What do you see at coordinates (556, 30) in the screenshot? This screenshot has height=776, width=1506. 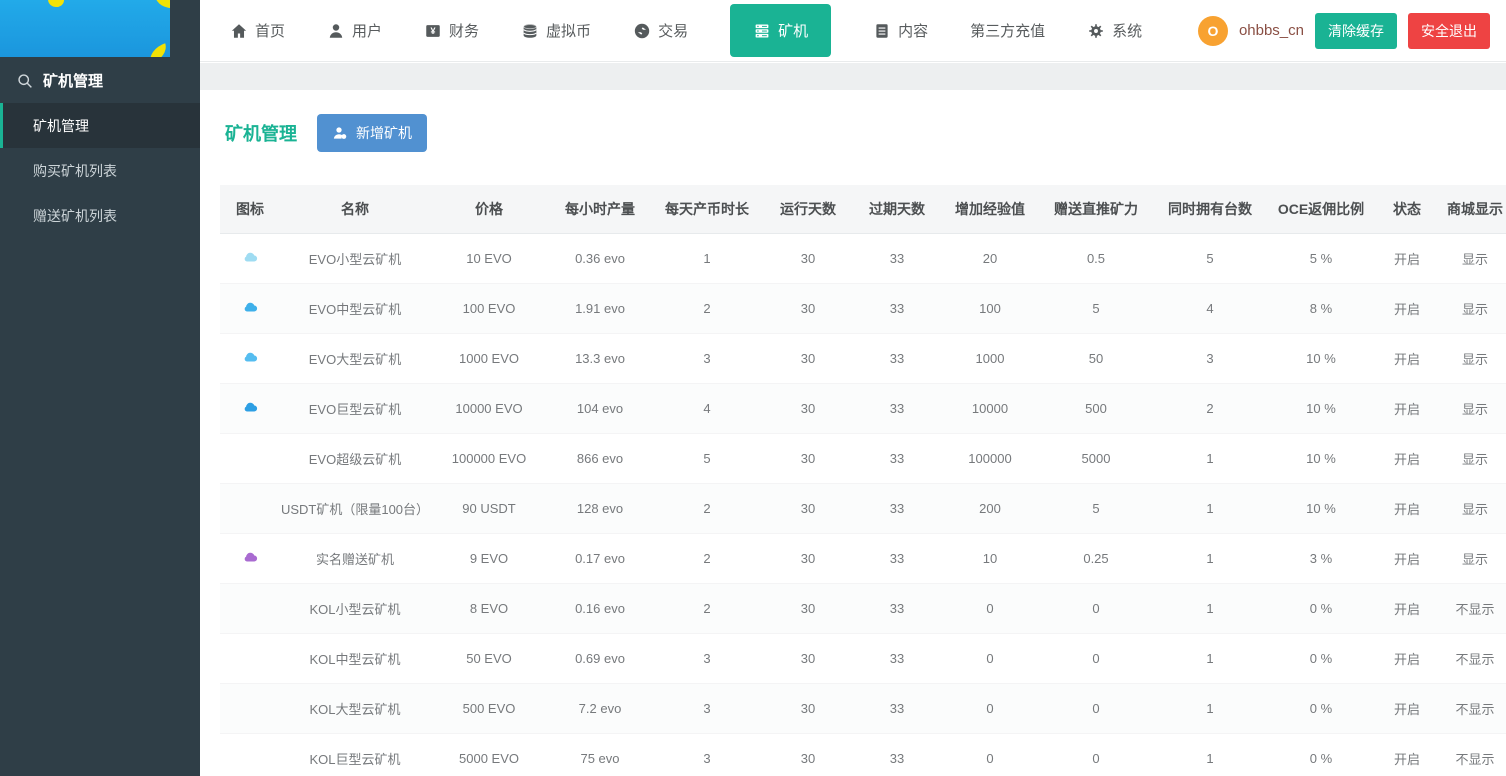 I see `nav-item-virtual-coin: 虚拟币` at bounding box center [556, 30].